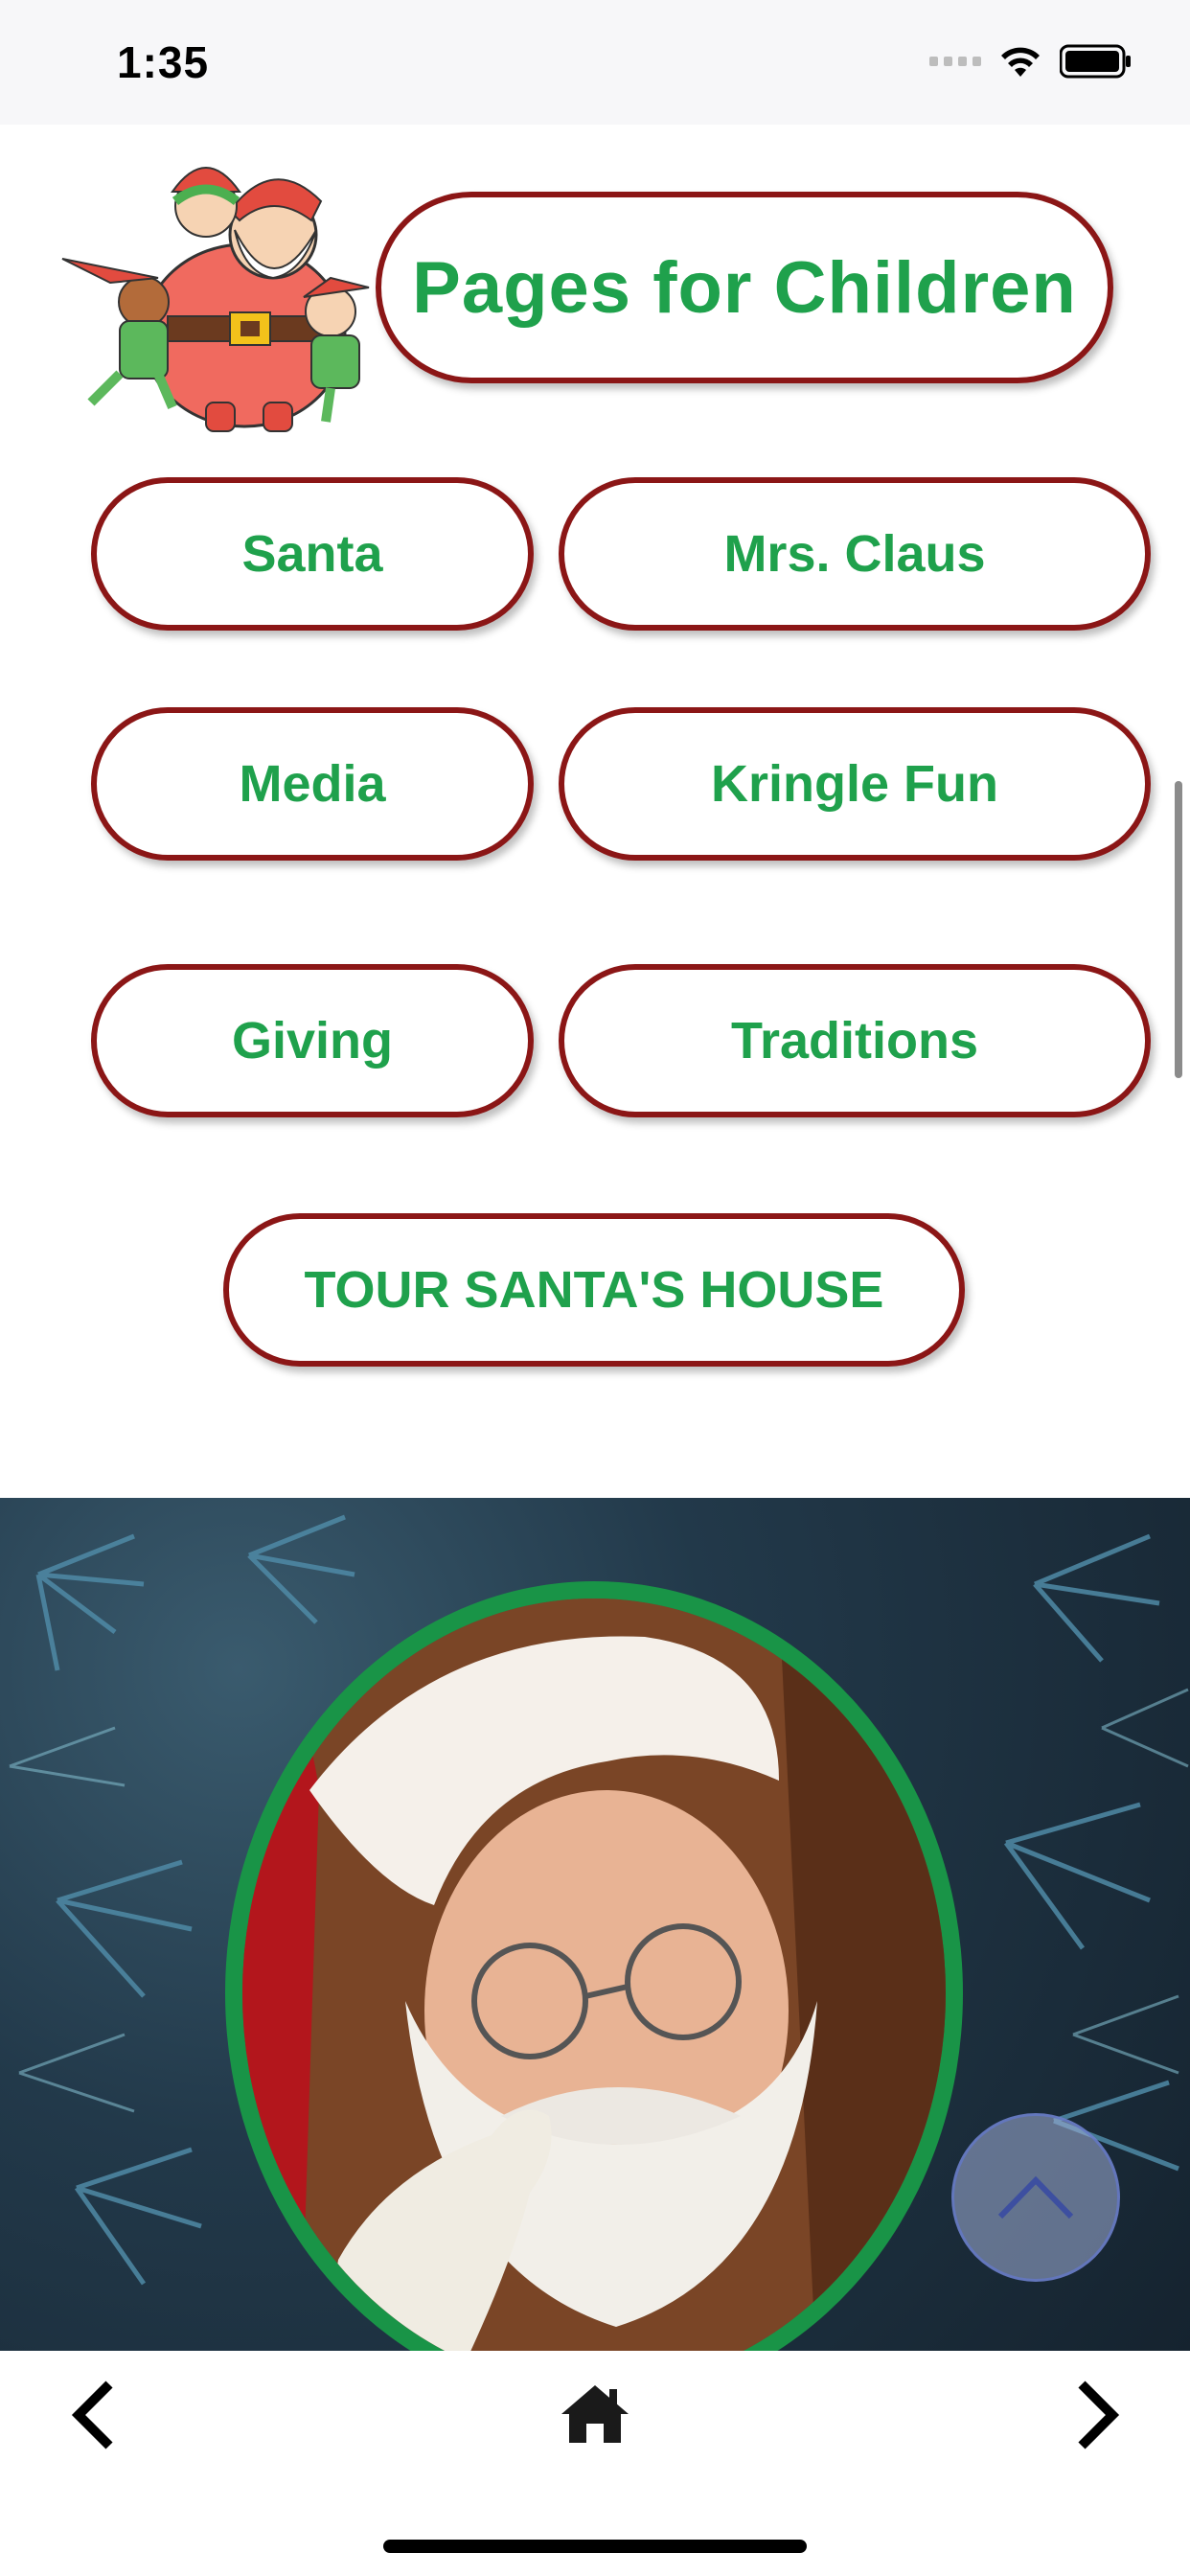 This screenshot has width=1190, height=2576. I want to click on status-bar: 1:35, so click(595, 63).